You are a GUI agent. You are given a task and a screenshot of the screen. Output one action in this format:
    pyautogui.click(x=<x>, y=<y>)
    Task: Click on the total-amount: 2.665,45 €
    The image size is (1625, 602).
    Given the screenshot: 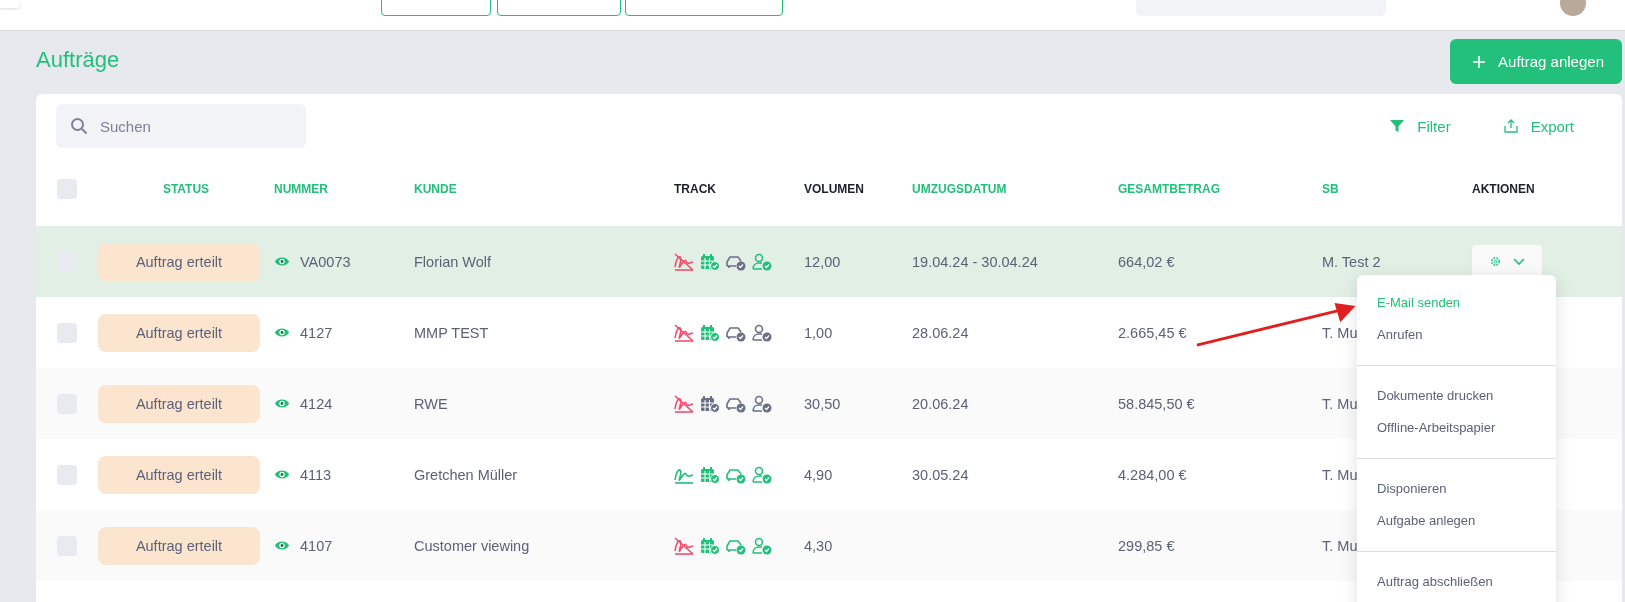 What is the action you would take?
    pyautogui.click(x=1152, y=332)
    